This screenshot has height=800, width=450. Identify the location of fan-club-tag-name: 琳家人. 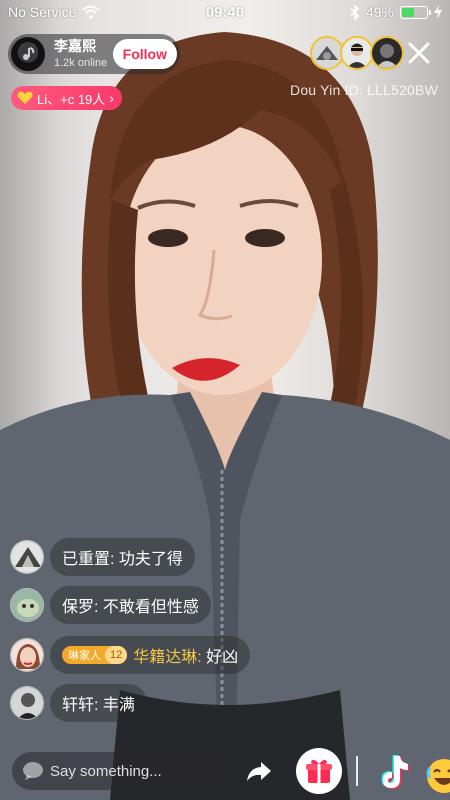
(84, 656).